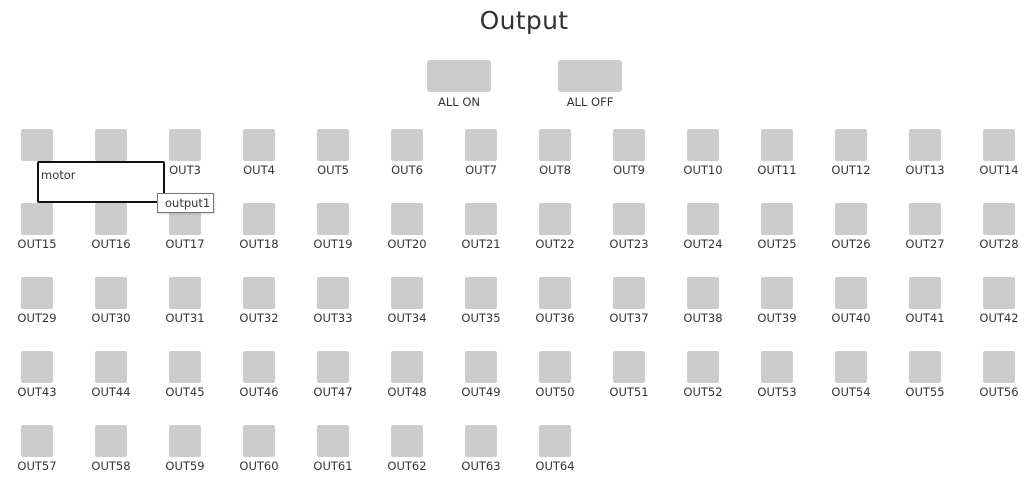  Describe the element at coordinates (999, 244) in the screenshot. I see `output-label-out28: OUT28` at that location.